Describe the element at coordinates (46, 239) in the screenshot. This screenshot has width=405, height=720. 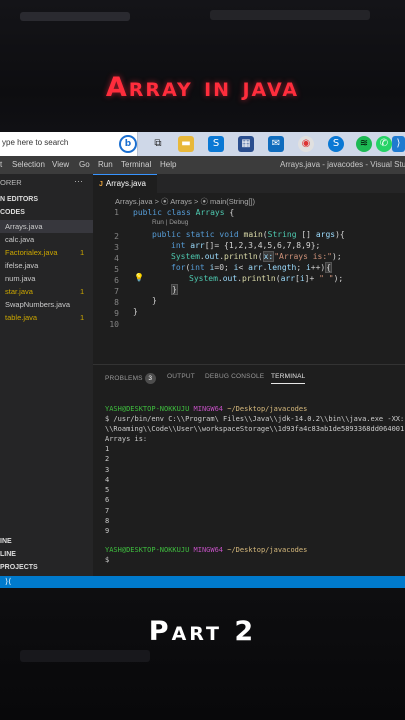
I see `file-item-calc: calc.java` at that location.